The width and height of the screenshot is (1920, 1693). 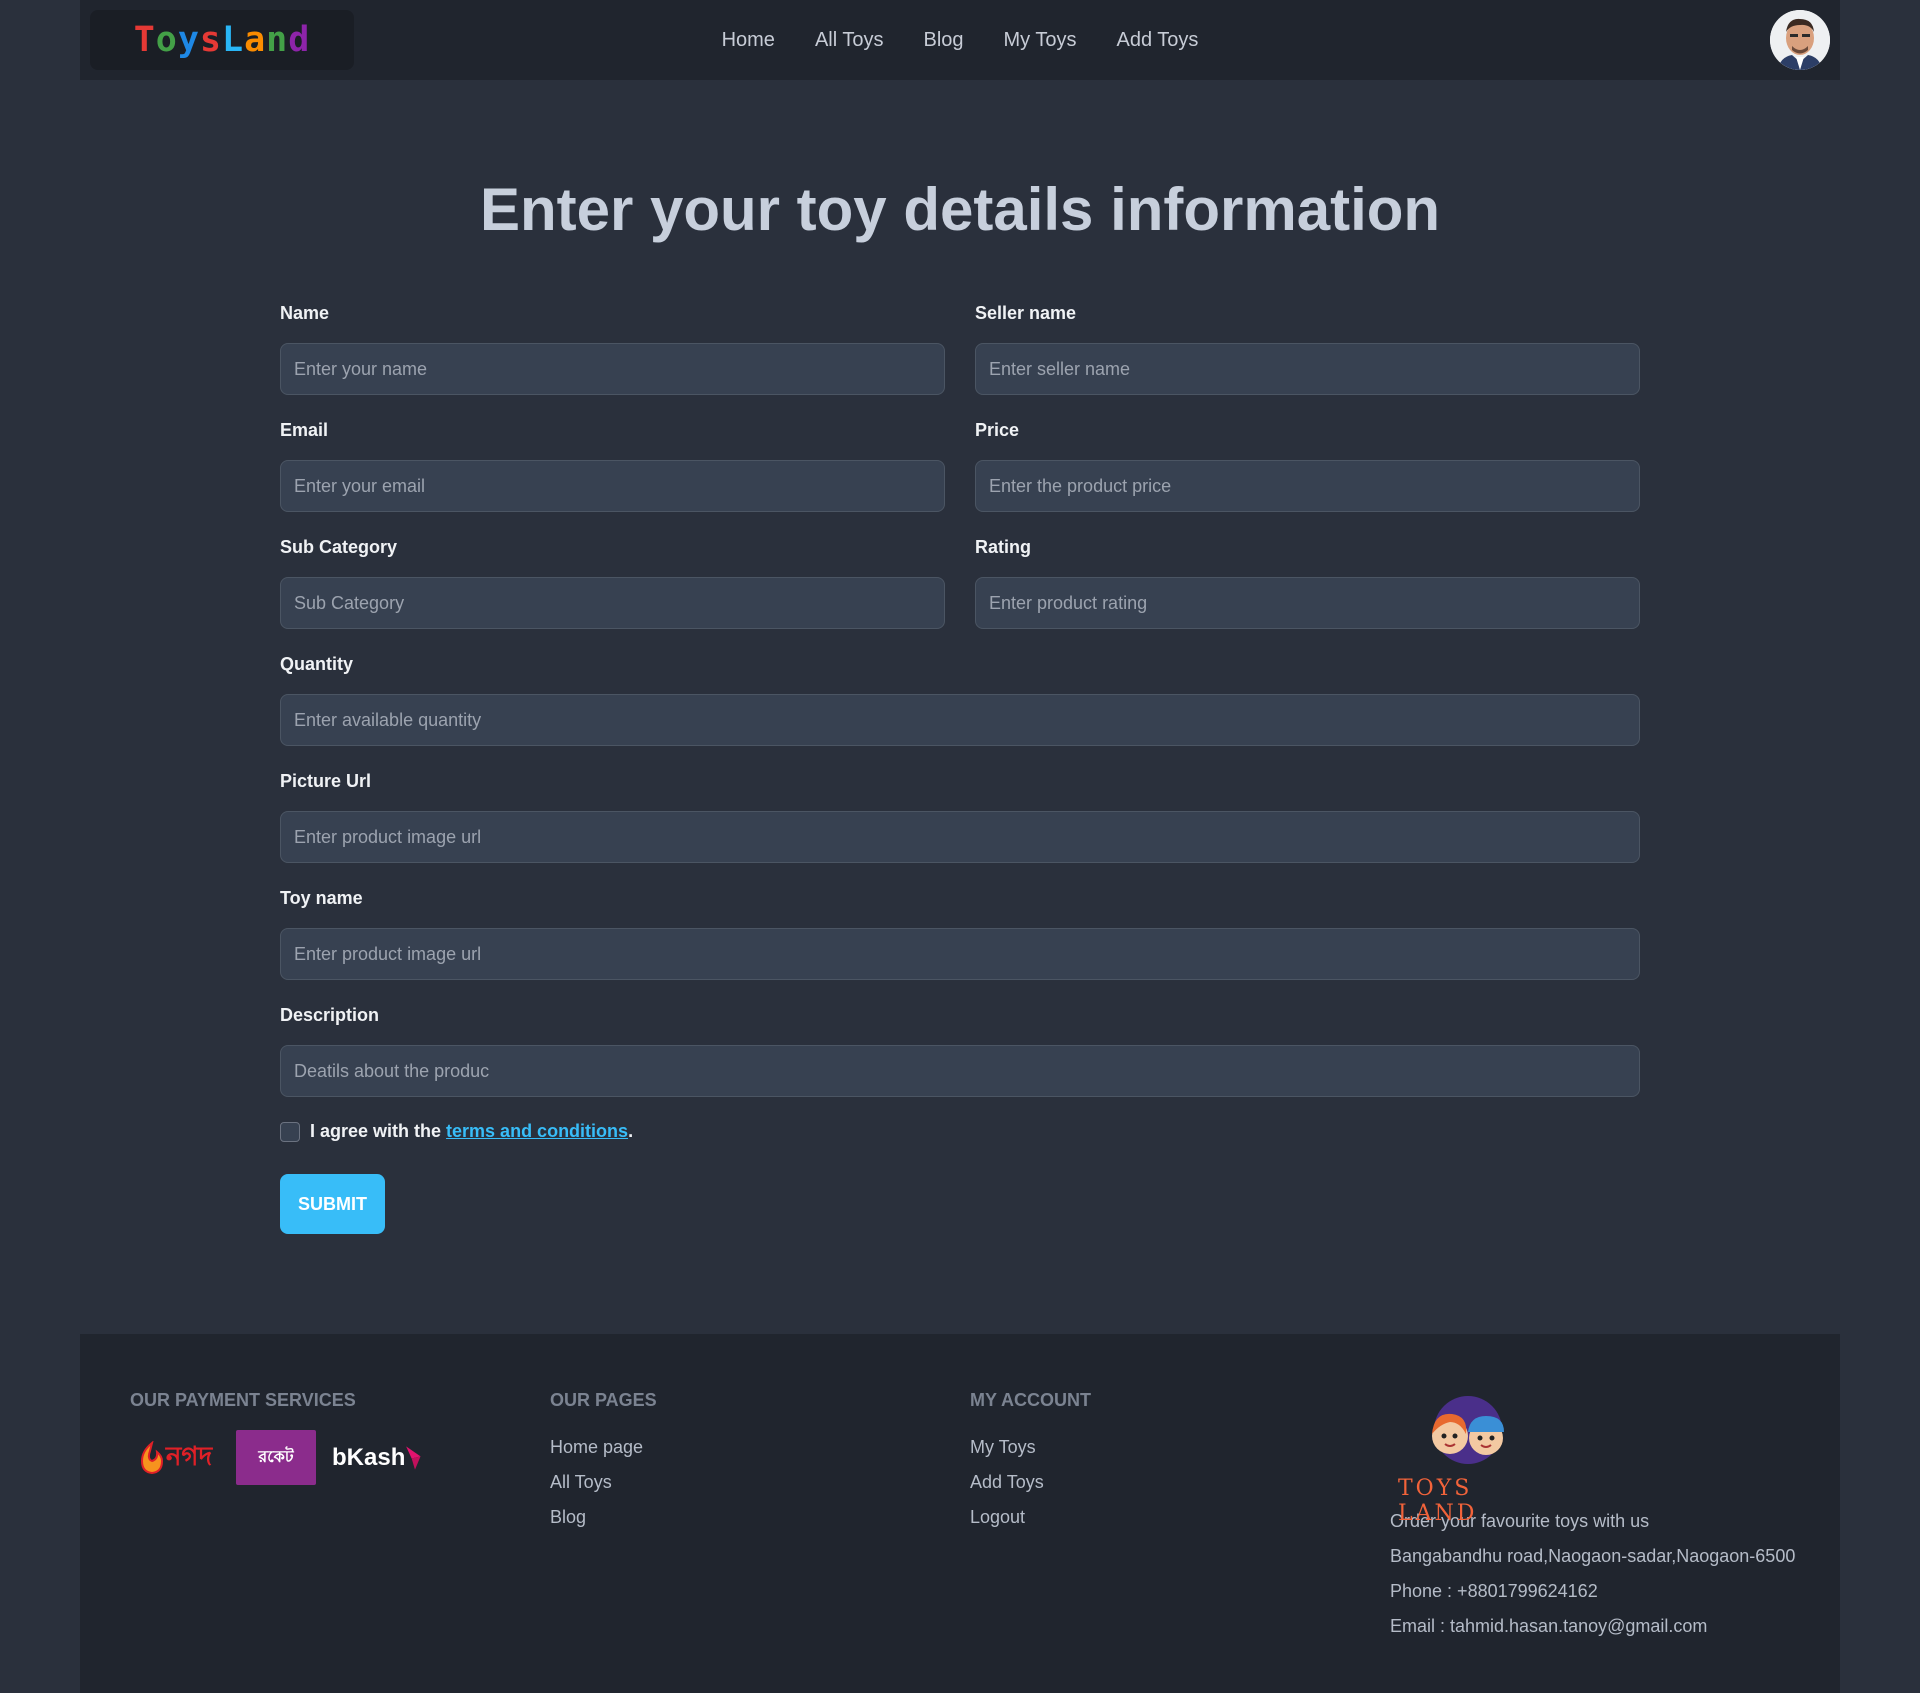 What do you see at coordinates (603, 1517) in the screenshot?
I see `footer-link-blog: Blog` at bounding box center [603, 1517].